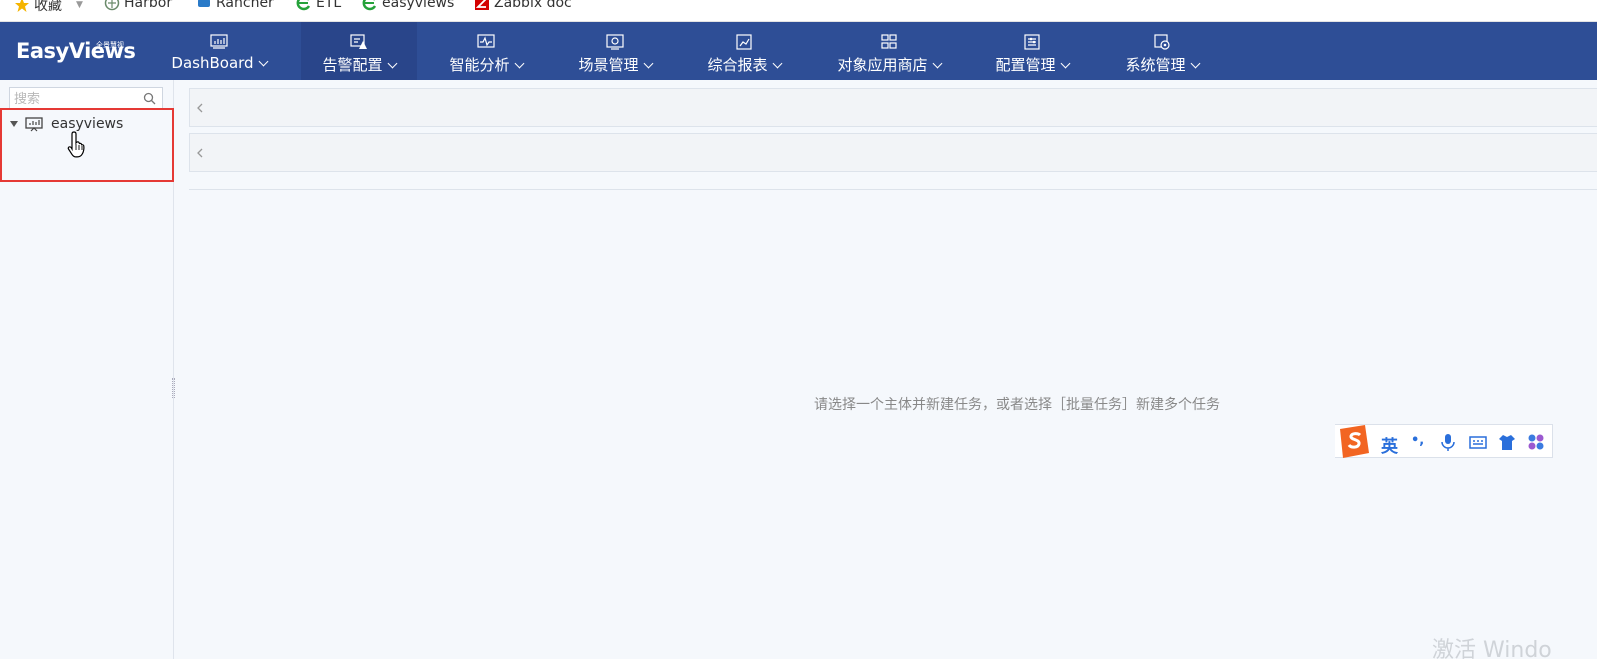 The width and height of the screenshot is (1597, 659). What do you see at coordinates (87, 369) in the screenshot?
I see `sidebar: easyviews` at bounding box center [87, 369].